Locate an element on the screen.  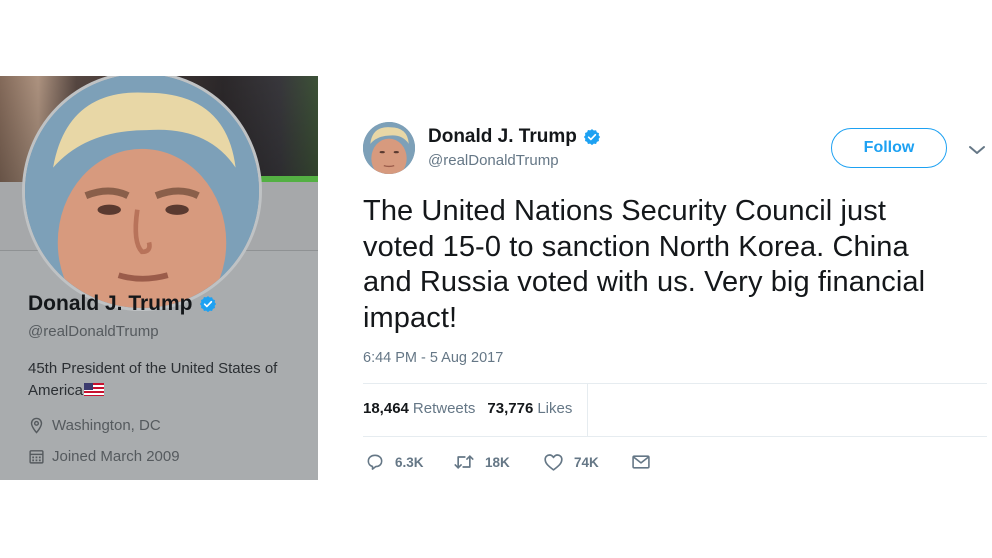
profile-joined-date: Joined March 2009 is located at coordinates (104, 456).